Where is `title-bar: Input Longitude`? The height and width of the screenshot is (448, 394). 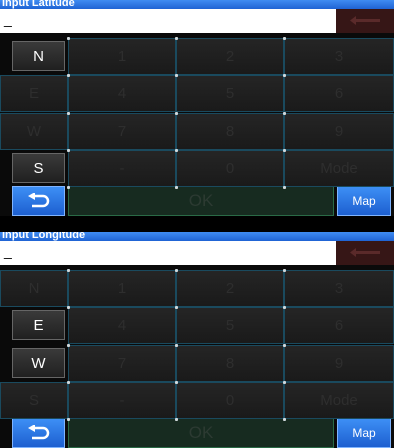
title-bar: Input Longitude is located at coordinates (197, 236).